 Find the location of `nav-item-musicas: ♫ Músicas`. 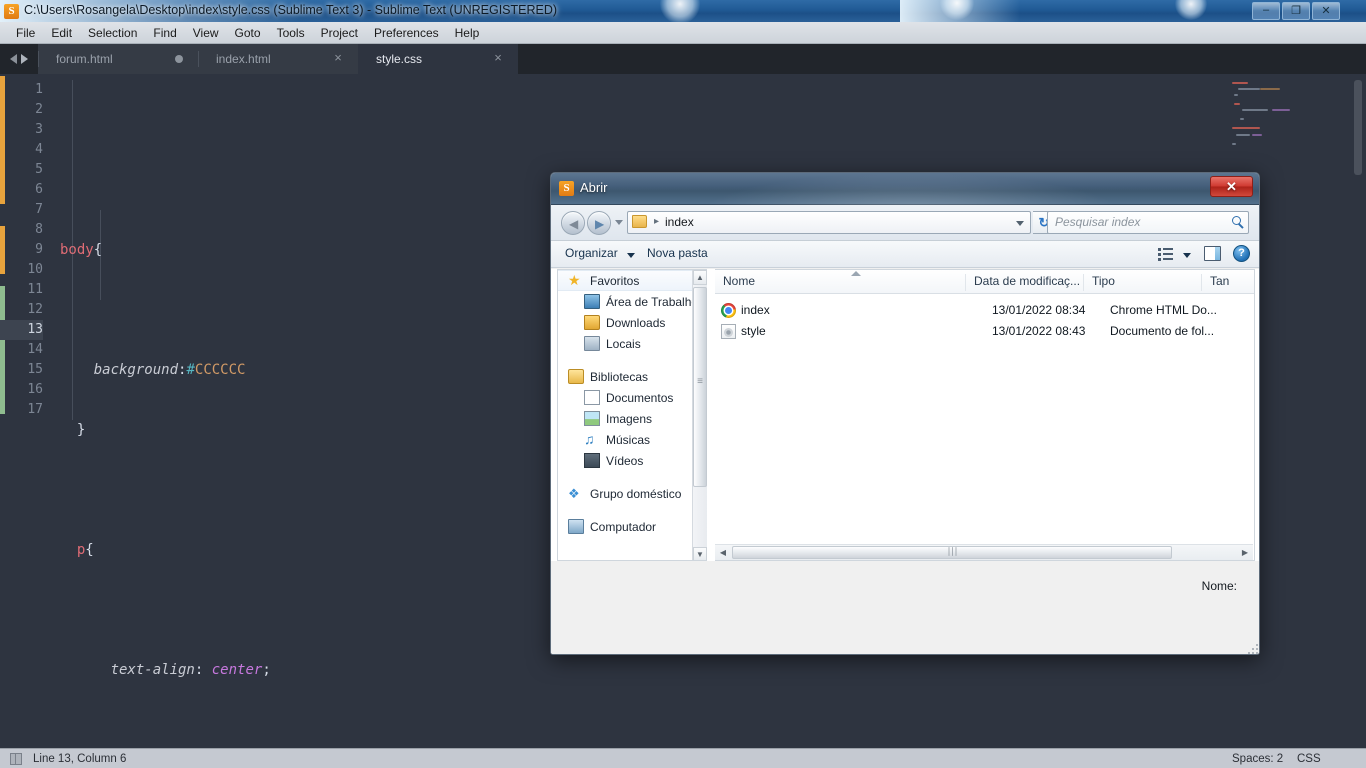

nav-item-musicas: ♫ Músicas is located at coordinates (632, 439).